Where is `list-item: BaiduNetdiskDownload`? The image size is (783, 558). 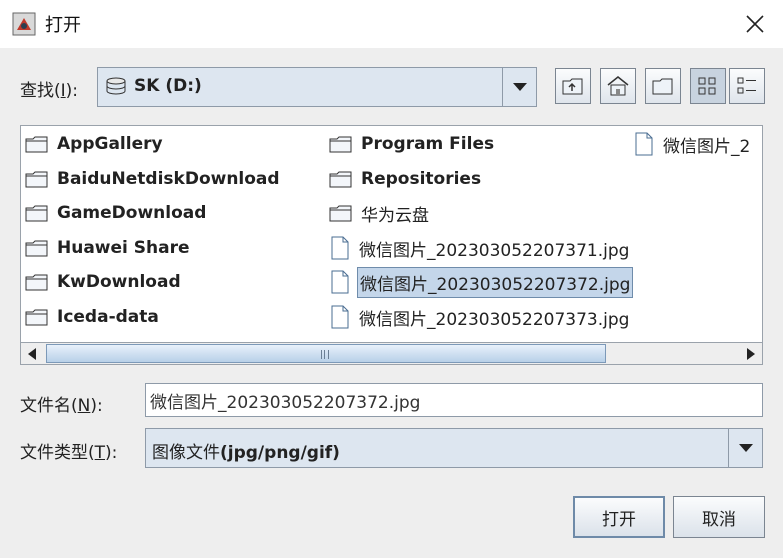
list-item: BaiduNetdiskDownload is located at coordinates (152, 179).